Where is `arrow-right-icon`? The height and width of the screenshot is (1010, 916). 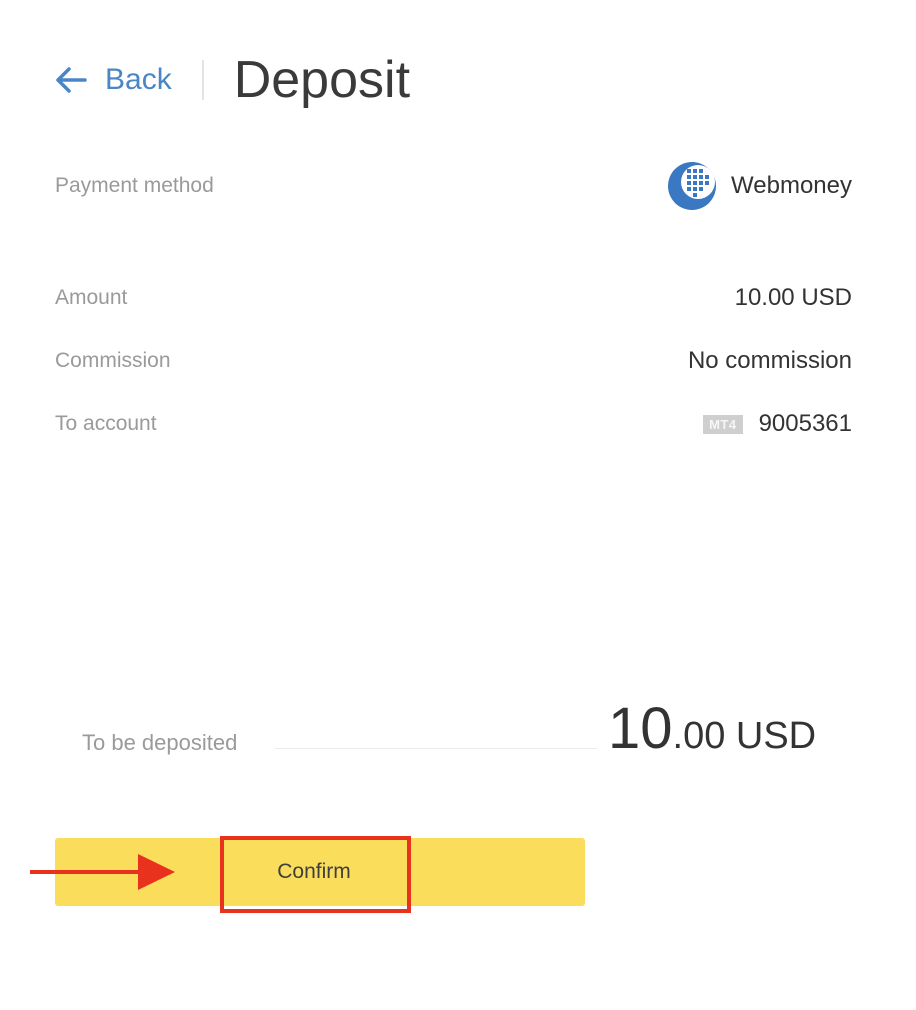 arrow-right-icon is located at coordinates (102, 872).